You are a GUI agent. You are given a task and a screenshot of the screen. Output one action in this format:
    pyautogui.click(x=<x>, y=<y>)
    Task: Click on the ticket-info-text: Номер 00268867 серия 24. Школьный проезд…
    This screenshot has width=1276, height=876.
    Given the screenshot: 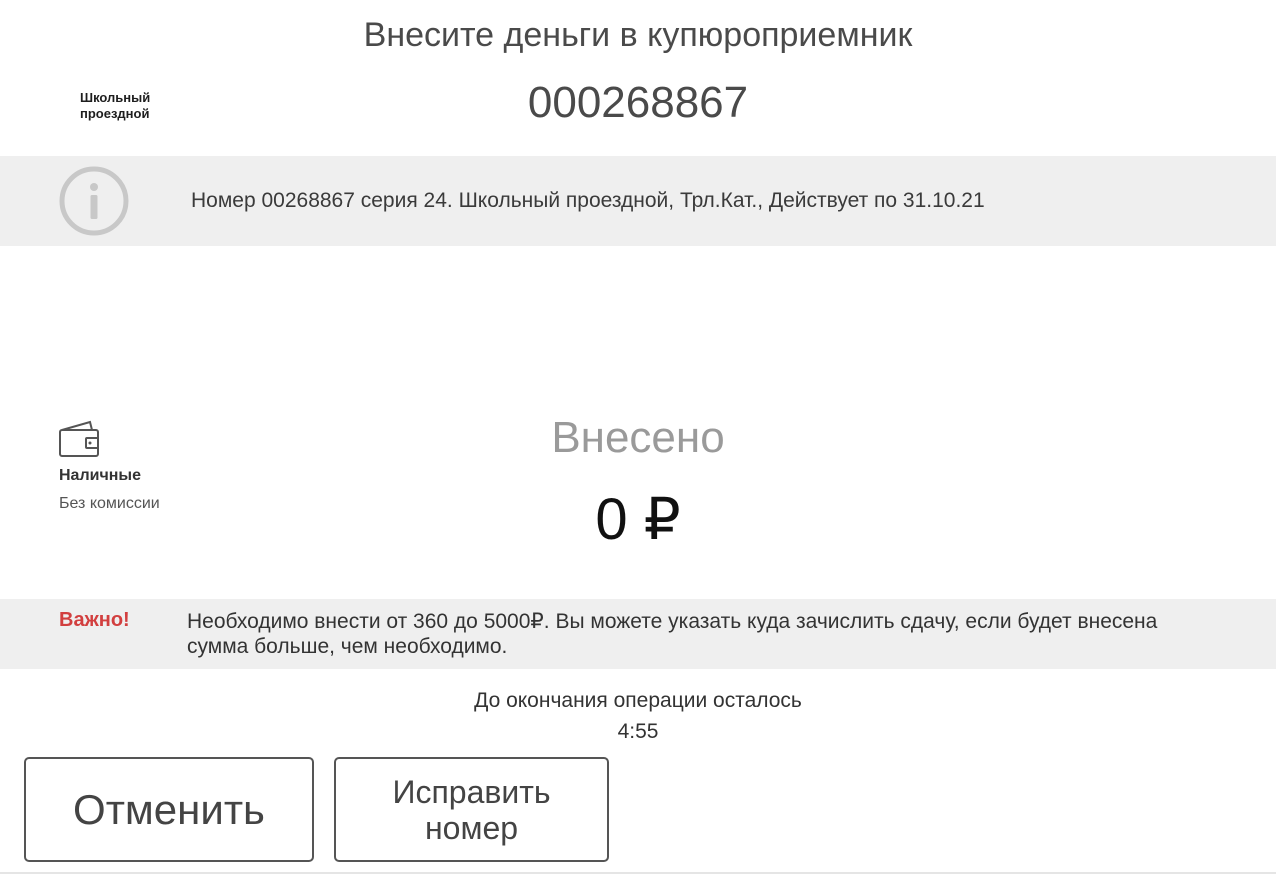 What is the action you would take?
    pyautogui.click(x=588, y=200)
    